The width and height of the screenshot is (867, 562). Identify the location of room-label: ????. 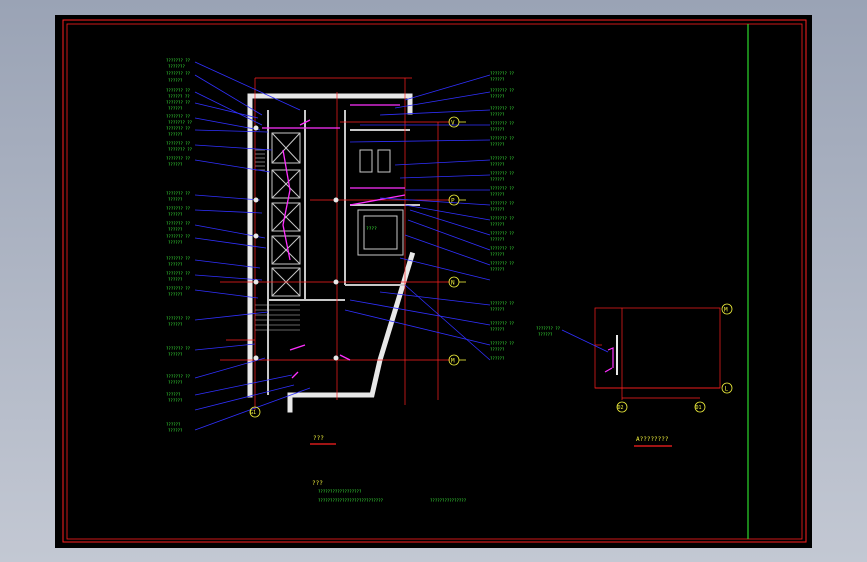
(371, 229).